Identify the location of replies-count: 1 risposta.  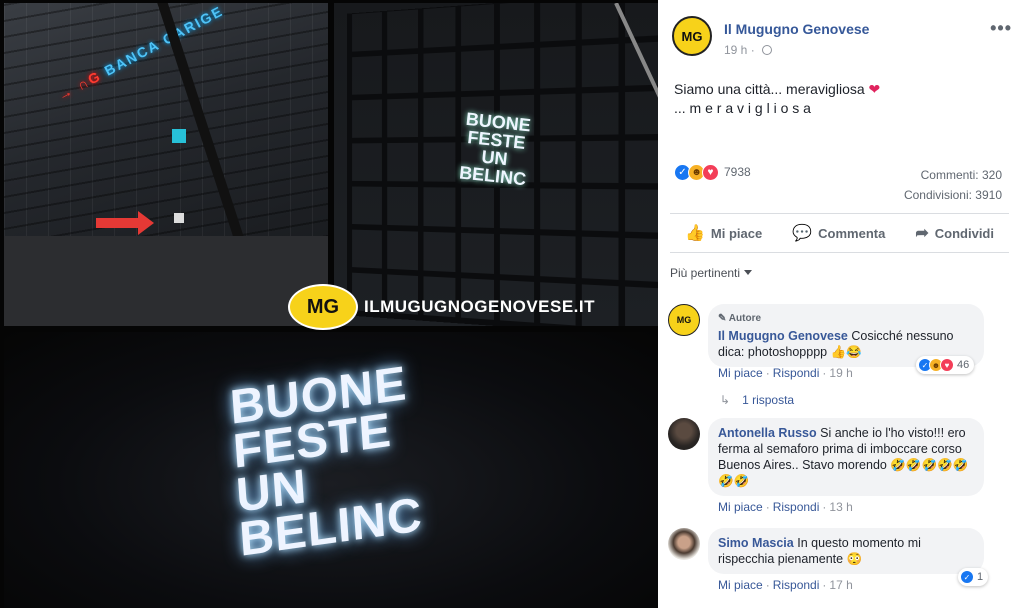
(768, 400).